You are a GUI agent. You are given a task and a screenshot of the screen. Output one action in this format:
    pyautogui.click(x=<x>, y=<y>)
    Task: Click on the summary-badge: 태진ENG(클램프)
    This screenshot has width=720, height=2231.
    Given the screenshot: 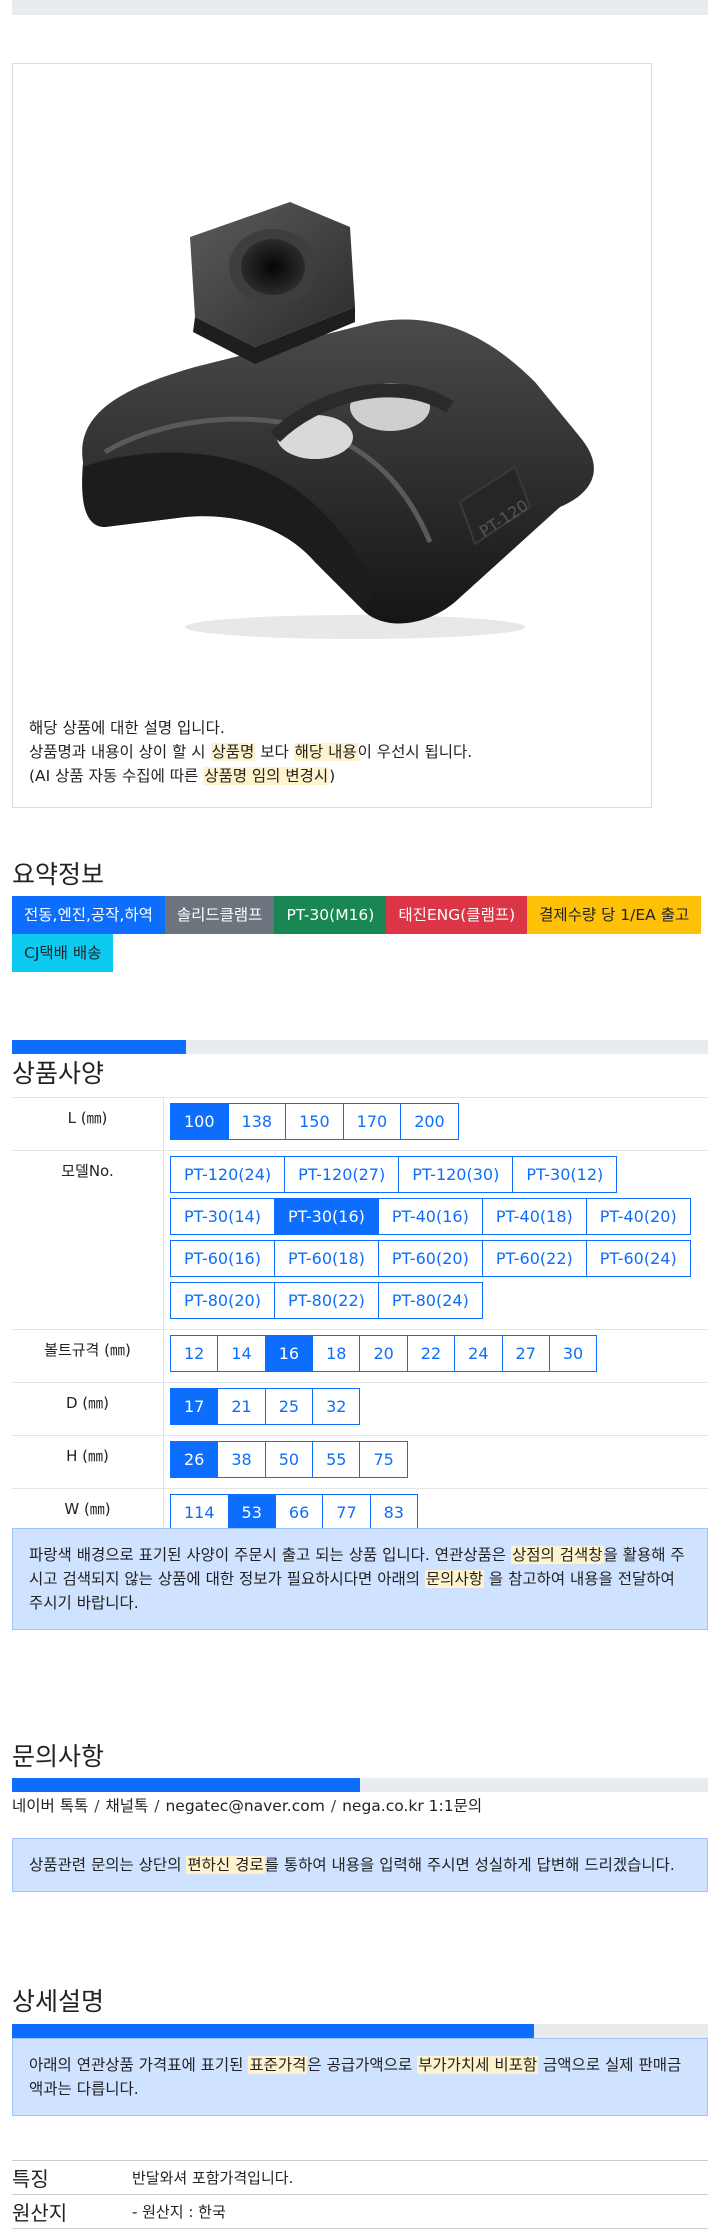 What is the action you would take?
    pyautogui.click(x=457, y=915)
    